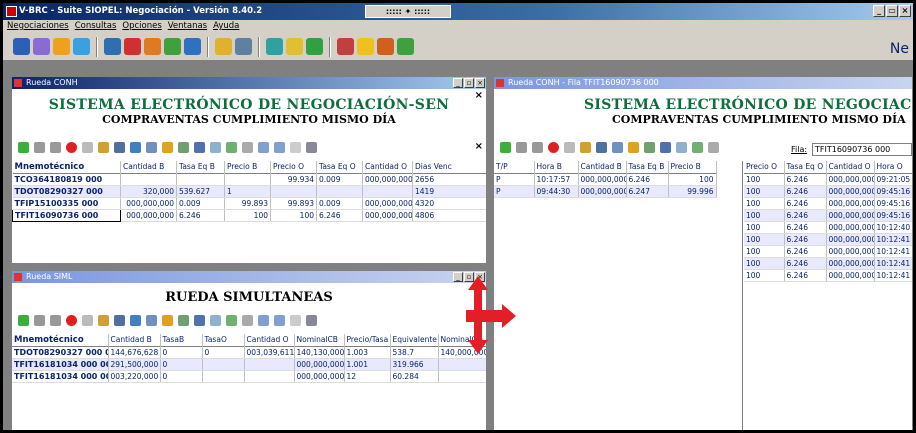 The height and width of the screenshot is (433, 916). What do you see at coordinates (60, 364) in the screenshot?
I see `table-cell: TFIT16181034 000 001 T` at bounding box center [60, 364].